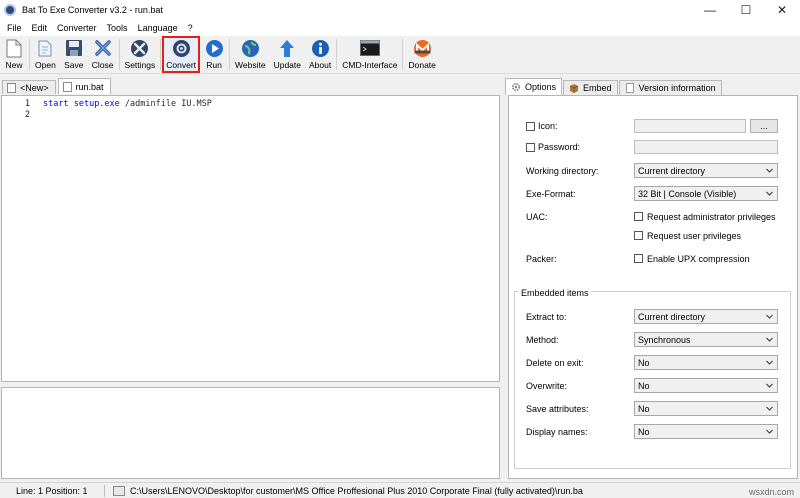 This screenshot has height=498, width=800. I want to click on line-number: 1, so click(27, 104).